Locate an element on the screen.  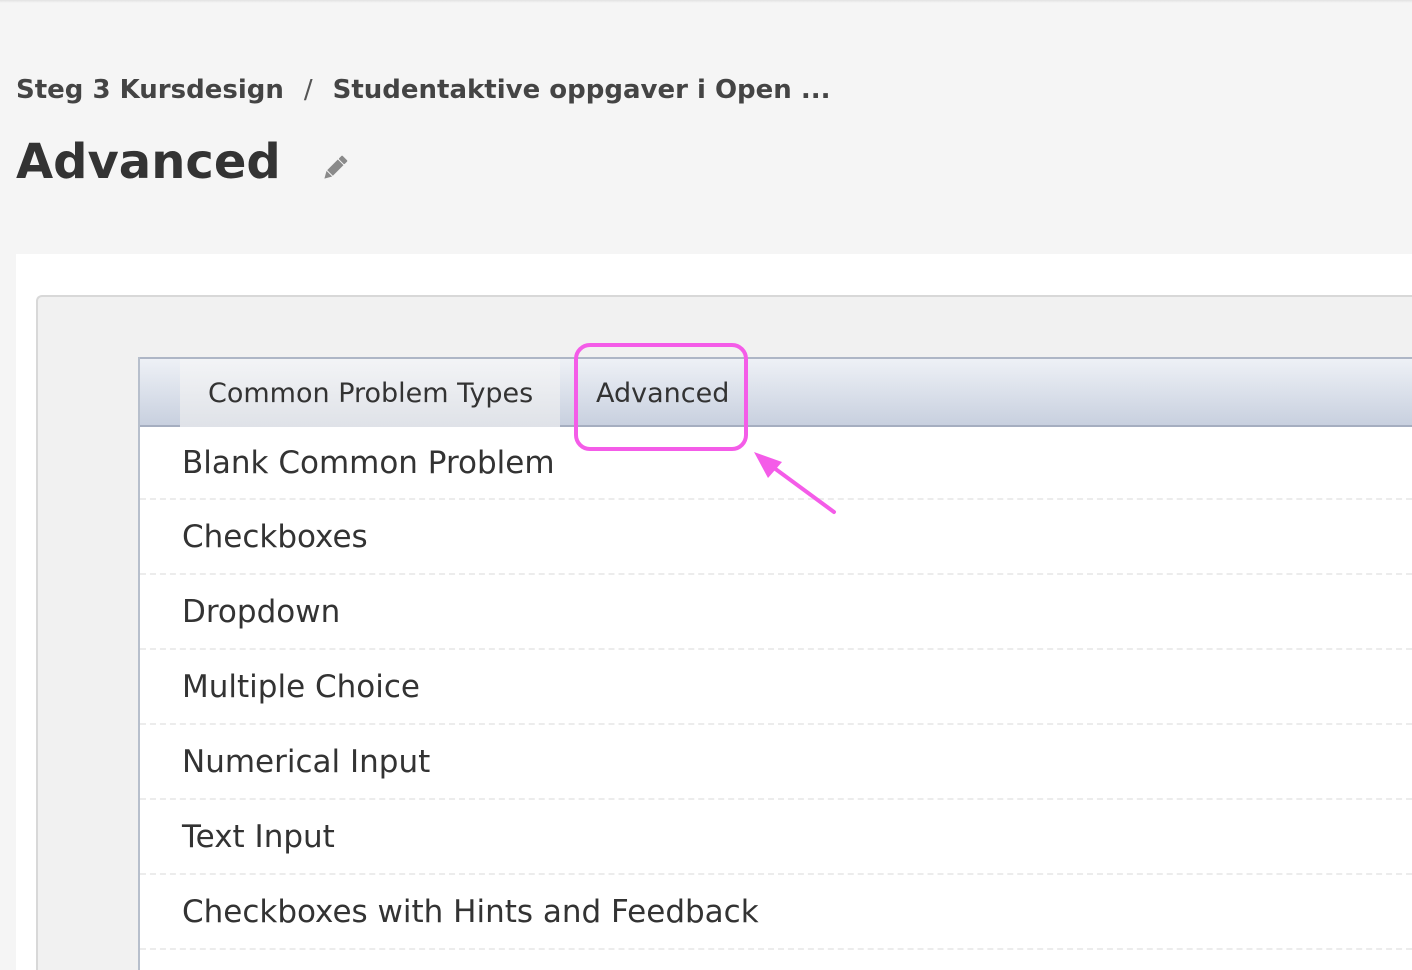
tab-label: Common Problem Types is located at coordinates (371, 393).